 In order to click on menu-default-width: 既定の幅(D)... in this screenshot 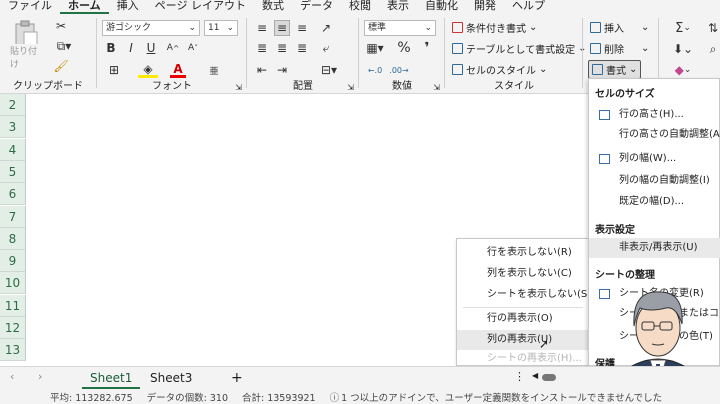, I will do `click(654, 202)`.